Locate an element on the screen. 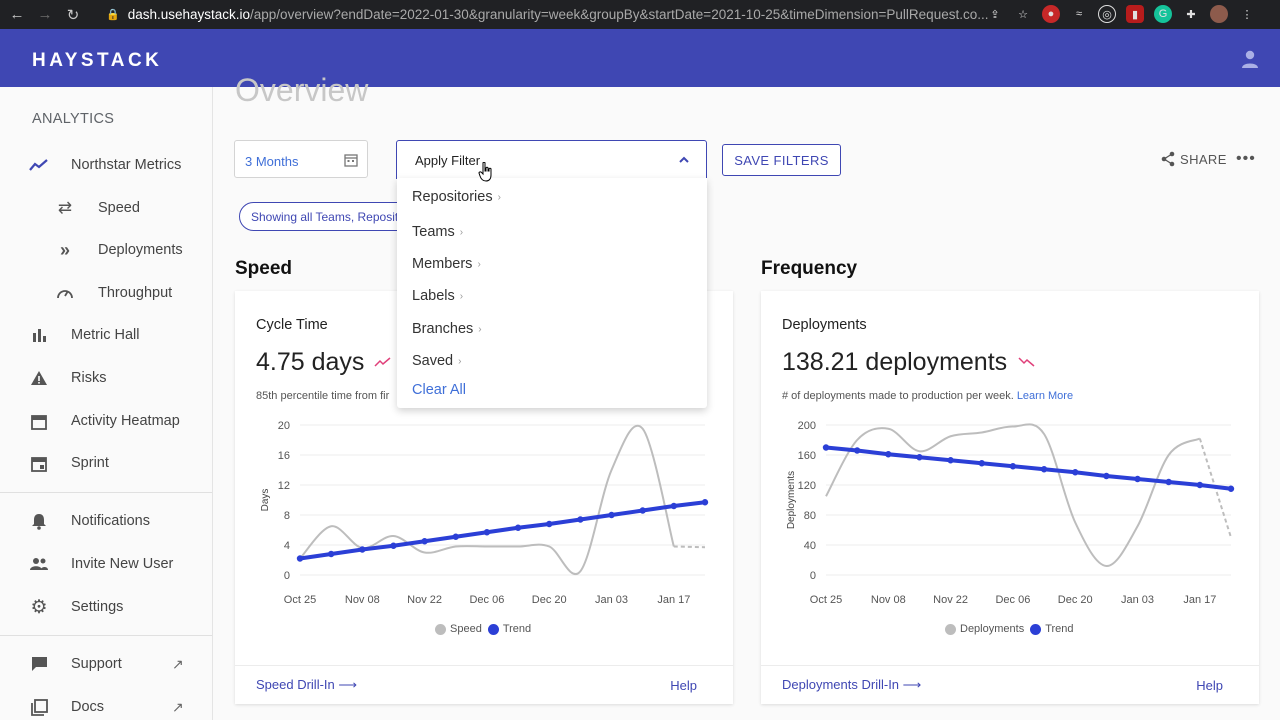  extension-icon: ≈ is located at coordinates (1079, 14).